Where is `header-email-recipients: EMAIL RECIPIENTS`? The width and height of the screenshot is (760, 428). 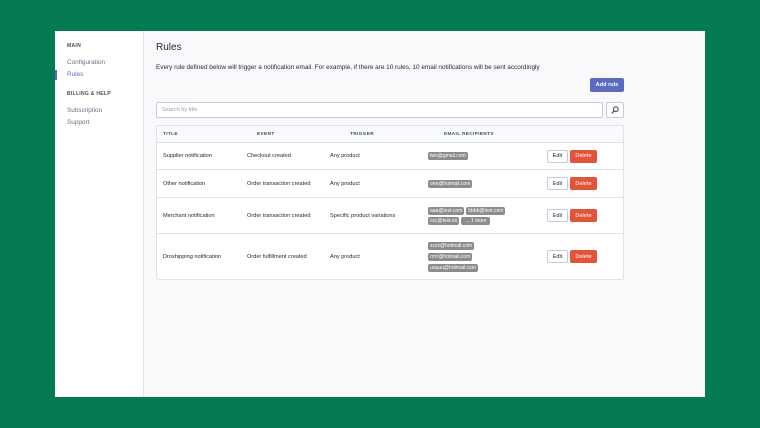 header-email-recipients: EMAIL RECIPIENTS is located at coordinates (469, 134).